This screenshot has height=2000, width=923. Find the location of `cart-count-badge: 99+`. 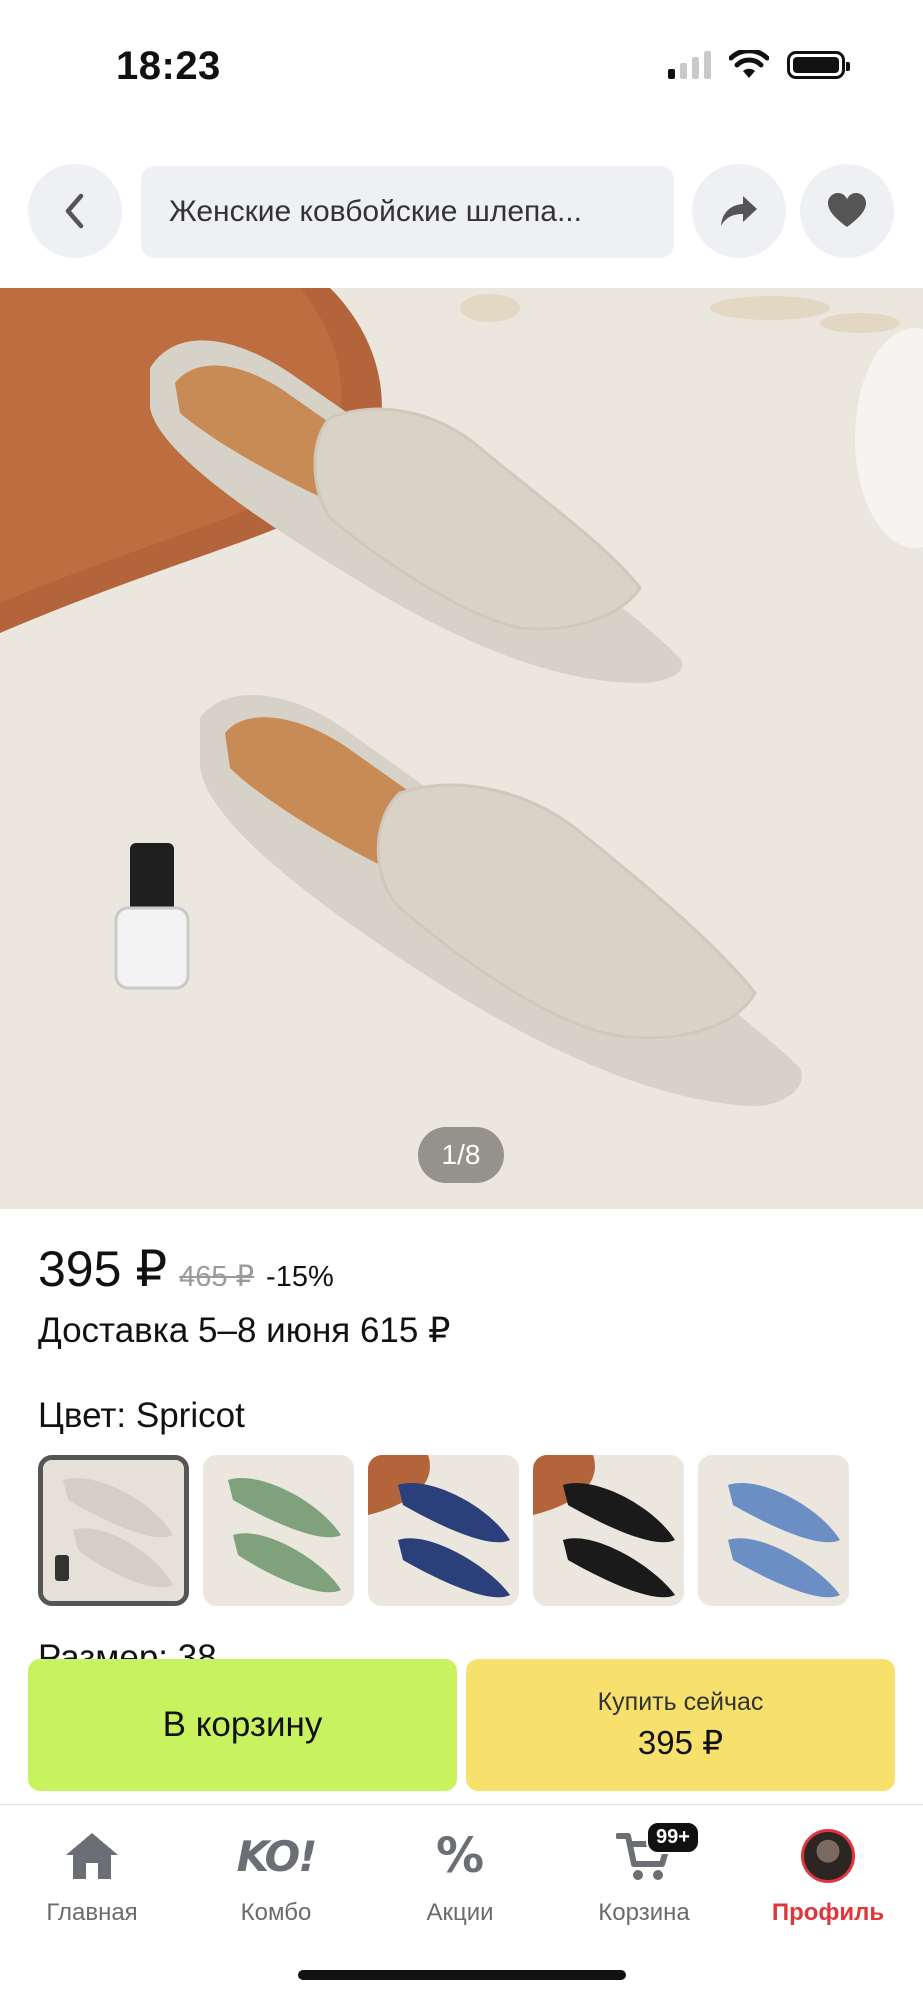

cart-count-badge: 99+ is located at coordinates (673, 1837).